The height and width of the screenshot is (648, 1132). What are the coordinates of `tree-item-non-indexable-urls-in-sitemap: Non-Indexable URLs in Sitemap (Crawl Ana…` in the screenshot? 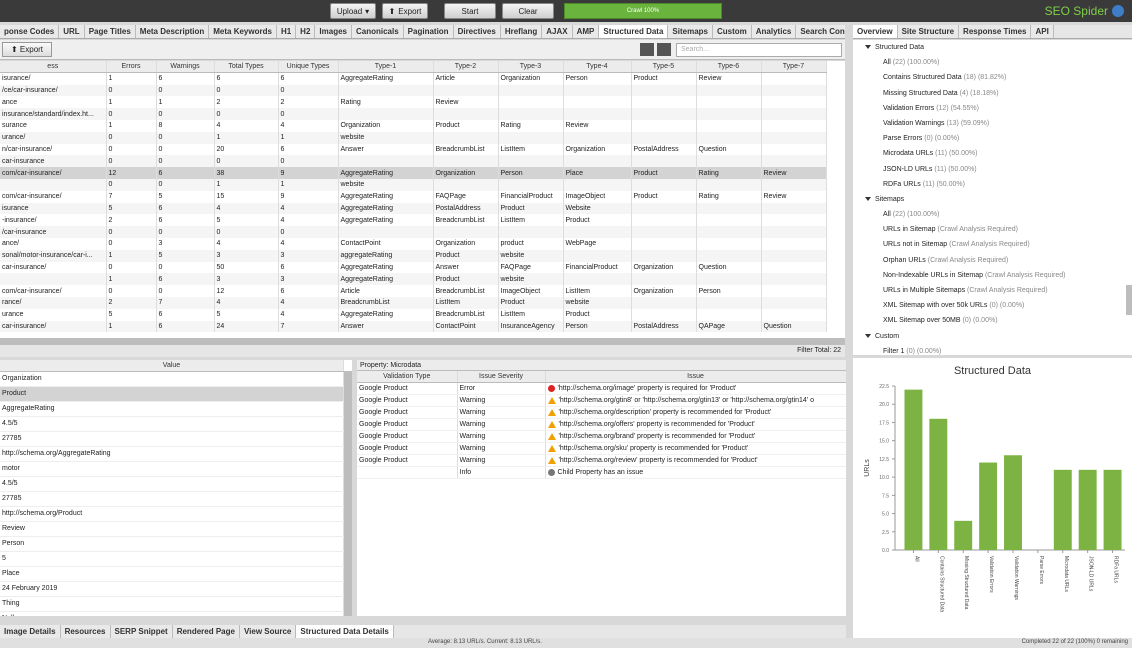 It's located at (992, 275).